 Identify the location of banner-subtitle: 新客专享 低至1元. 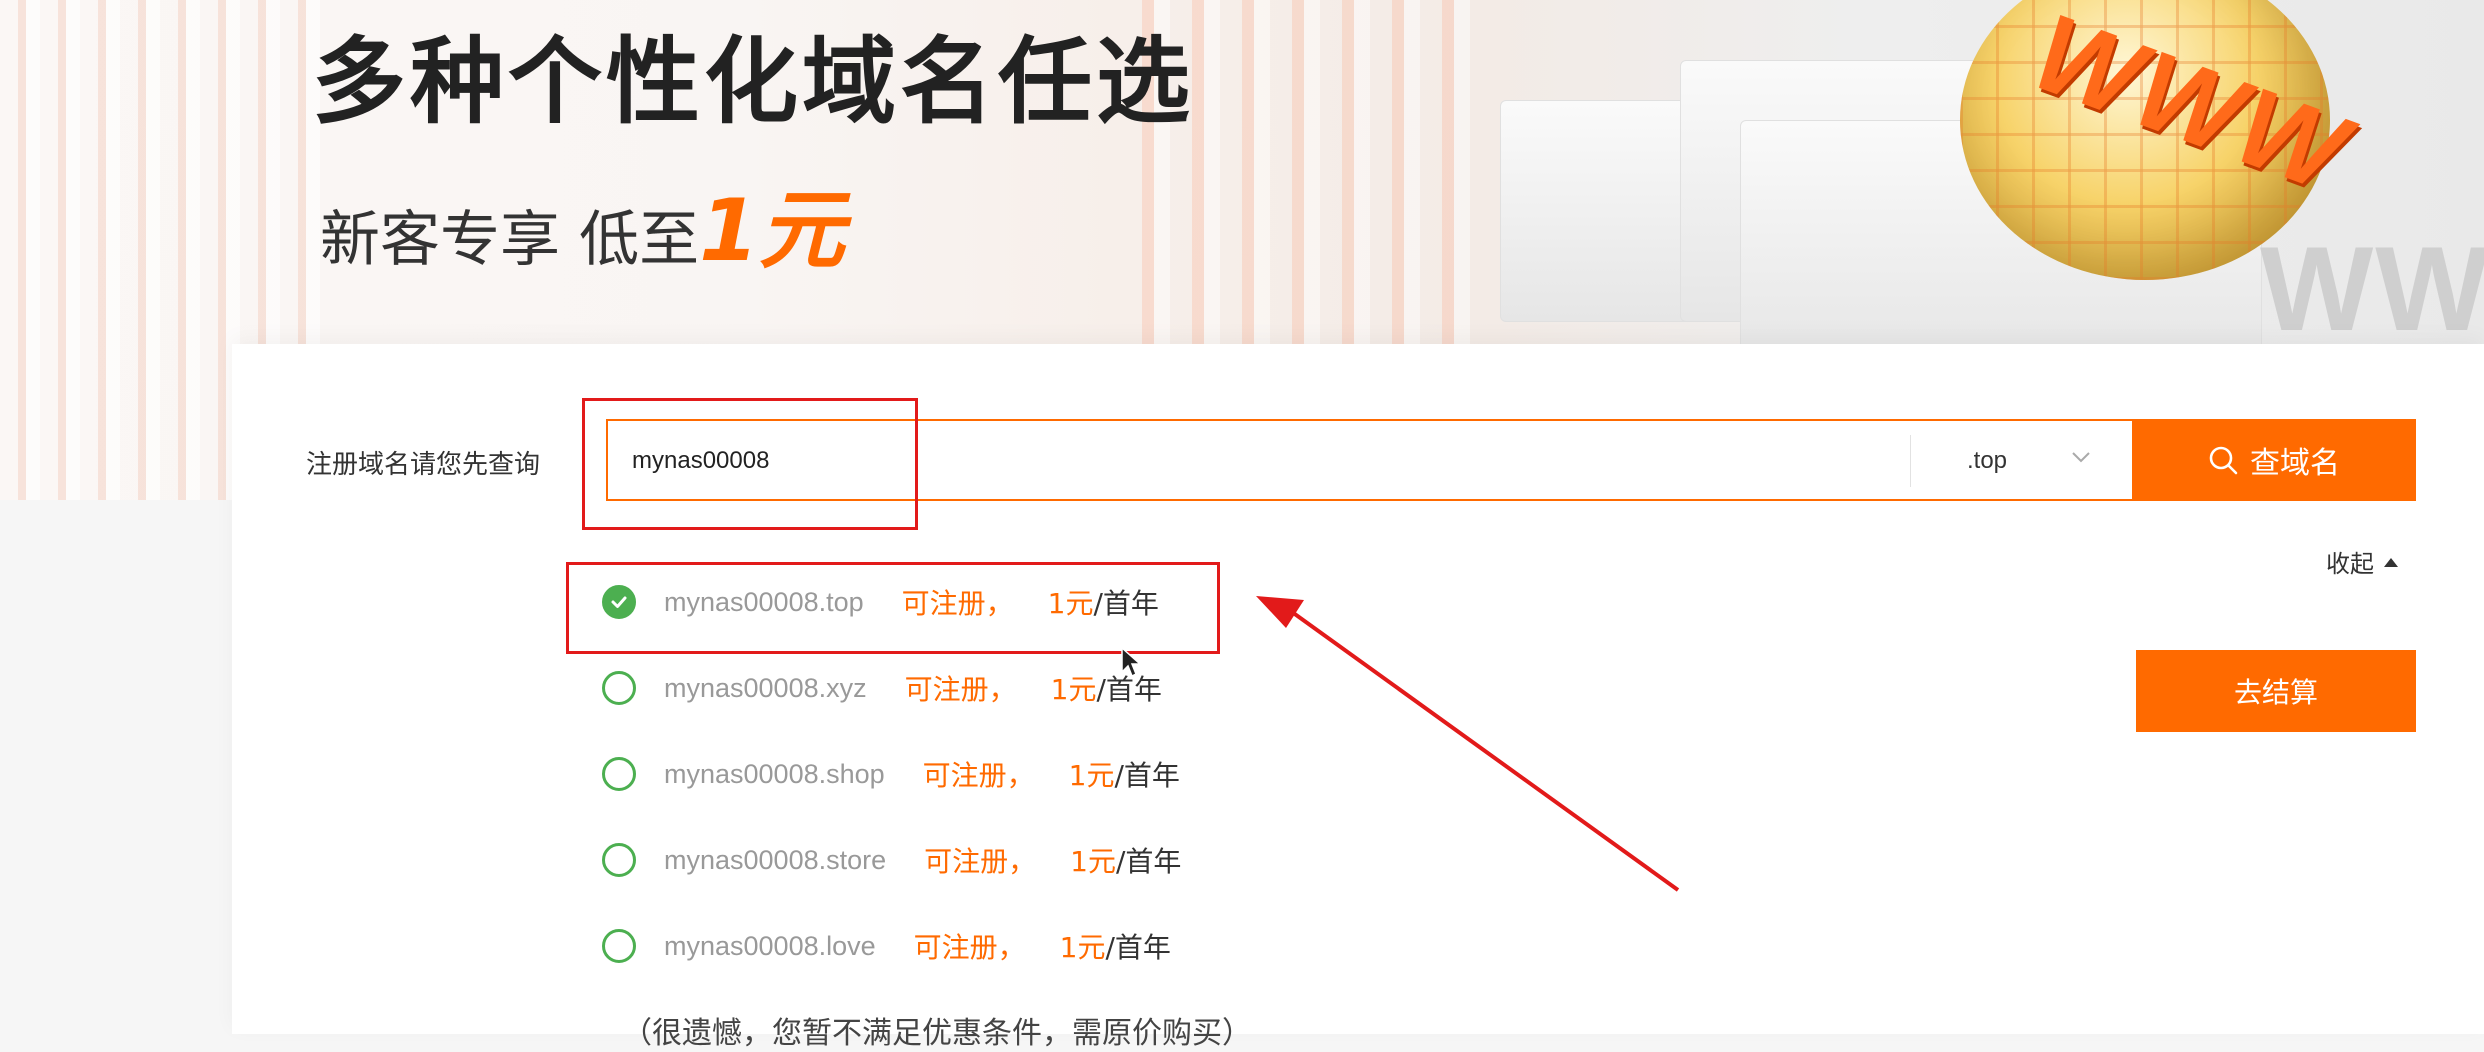
(582, 222).